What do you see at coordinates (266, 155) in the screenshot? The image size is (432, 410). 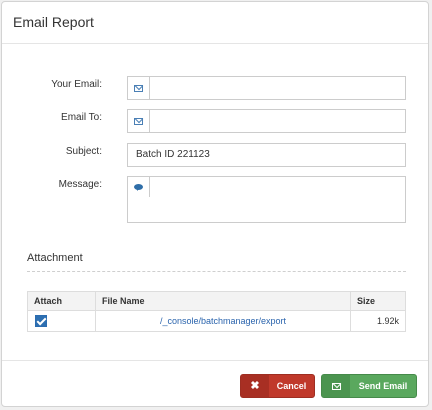 I see `subject-field: Batch ID 221123` at bounding box center [266, 155].